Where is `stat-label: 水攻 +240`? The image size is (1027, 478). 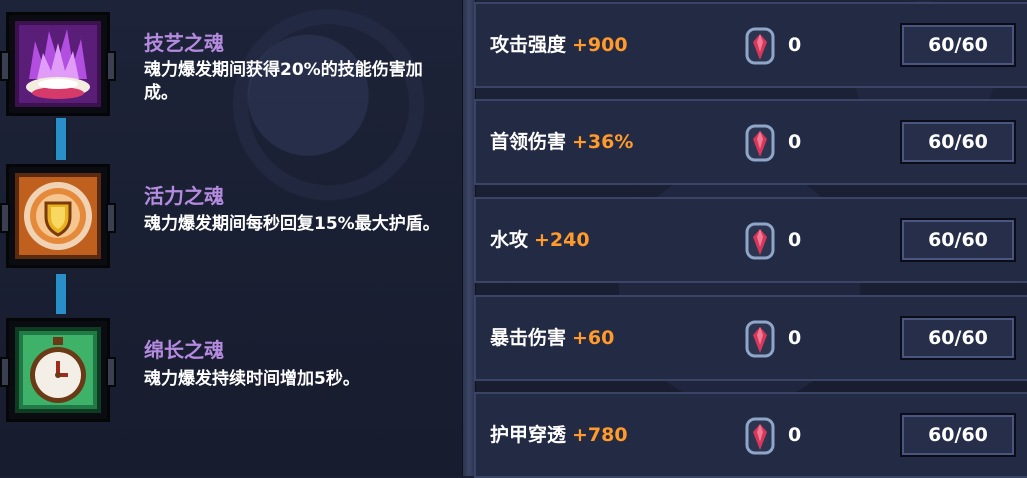 stat-label: 水攻 +240 is located at coordinates (540, 240).